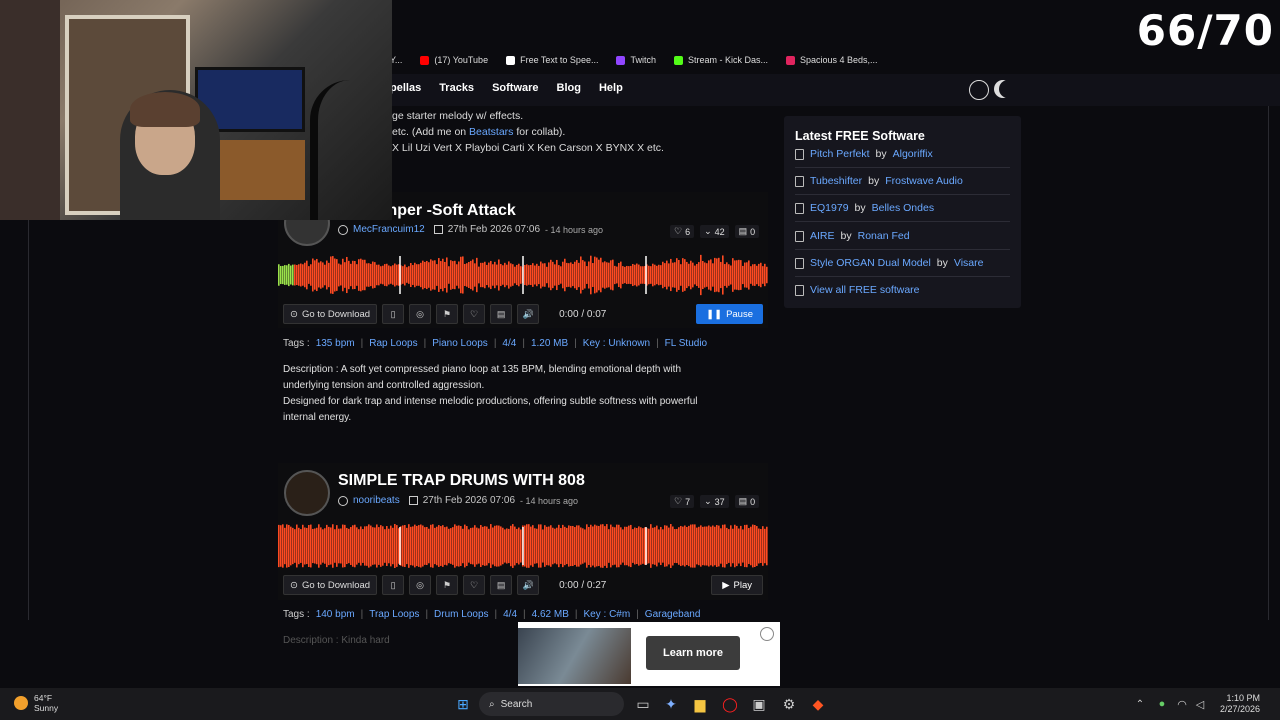 The image size is (1280, 720). Describe the element at coordinates (551, 704) in the screenshot. I see `taskbar-search: ⌕ Search` at that location.